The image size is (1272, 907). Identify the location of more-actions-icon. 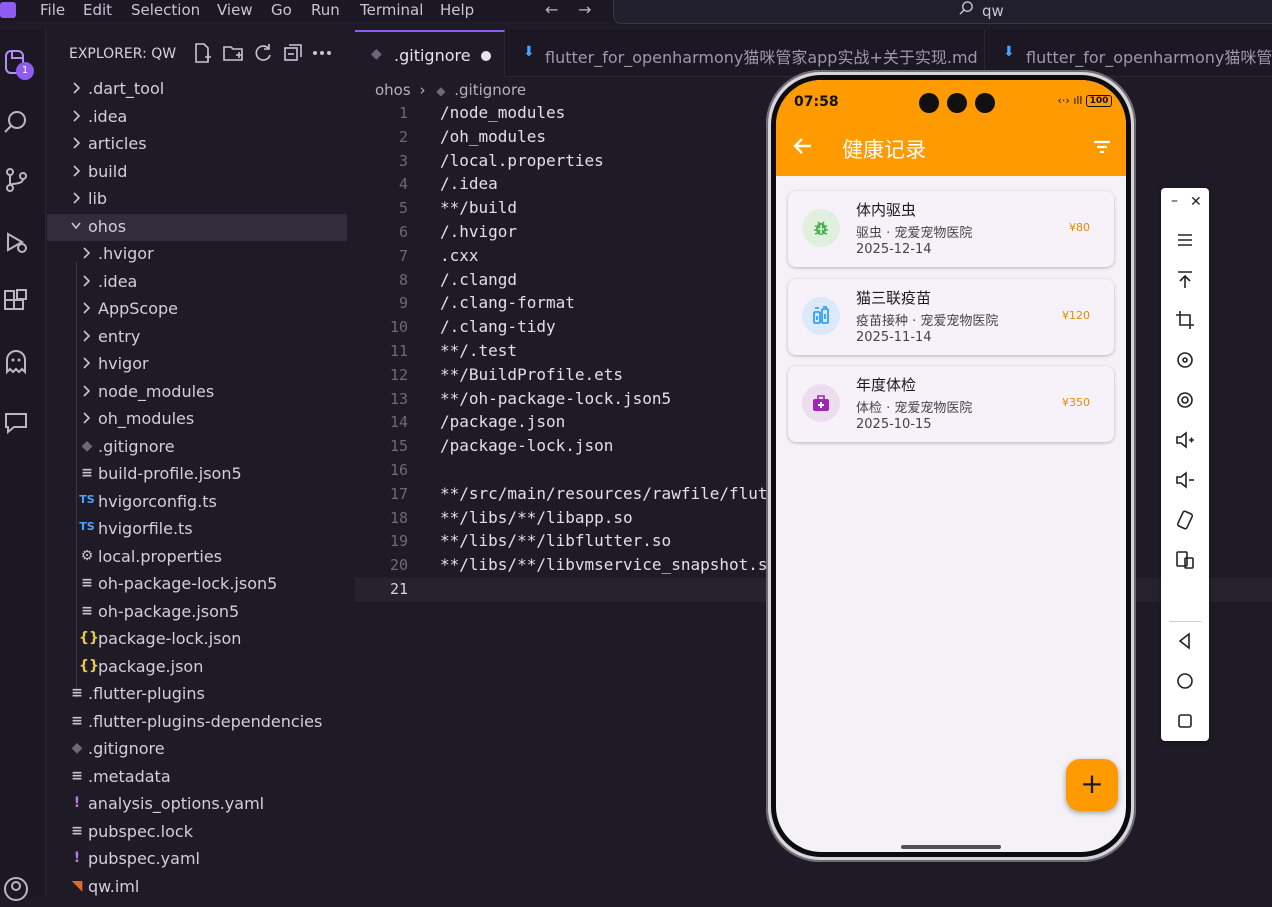
(322, 53).